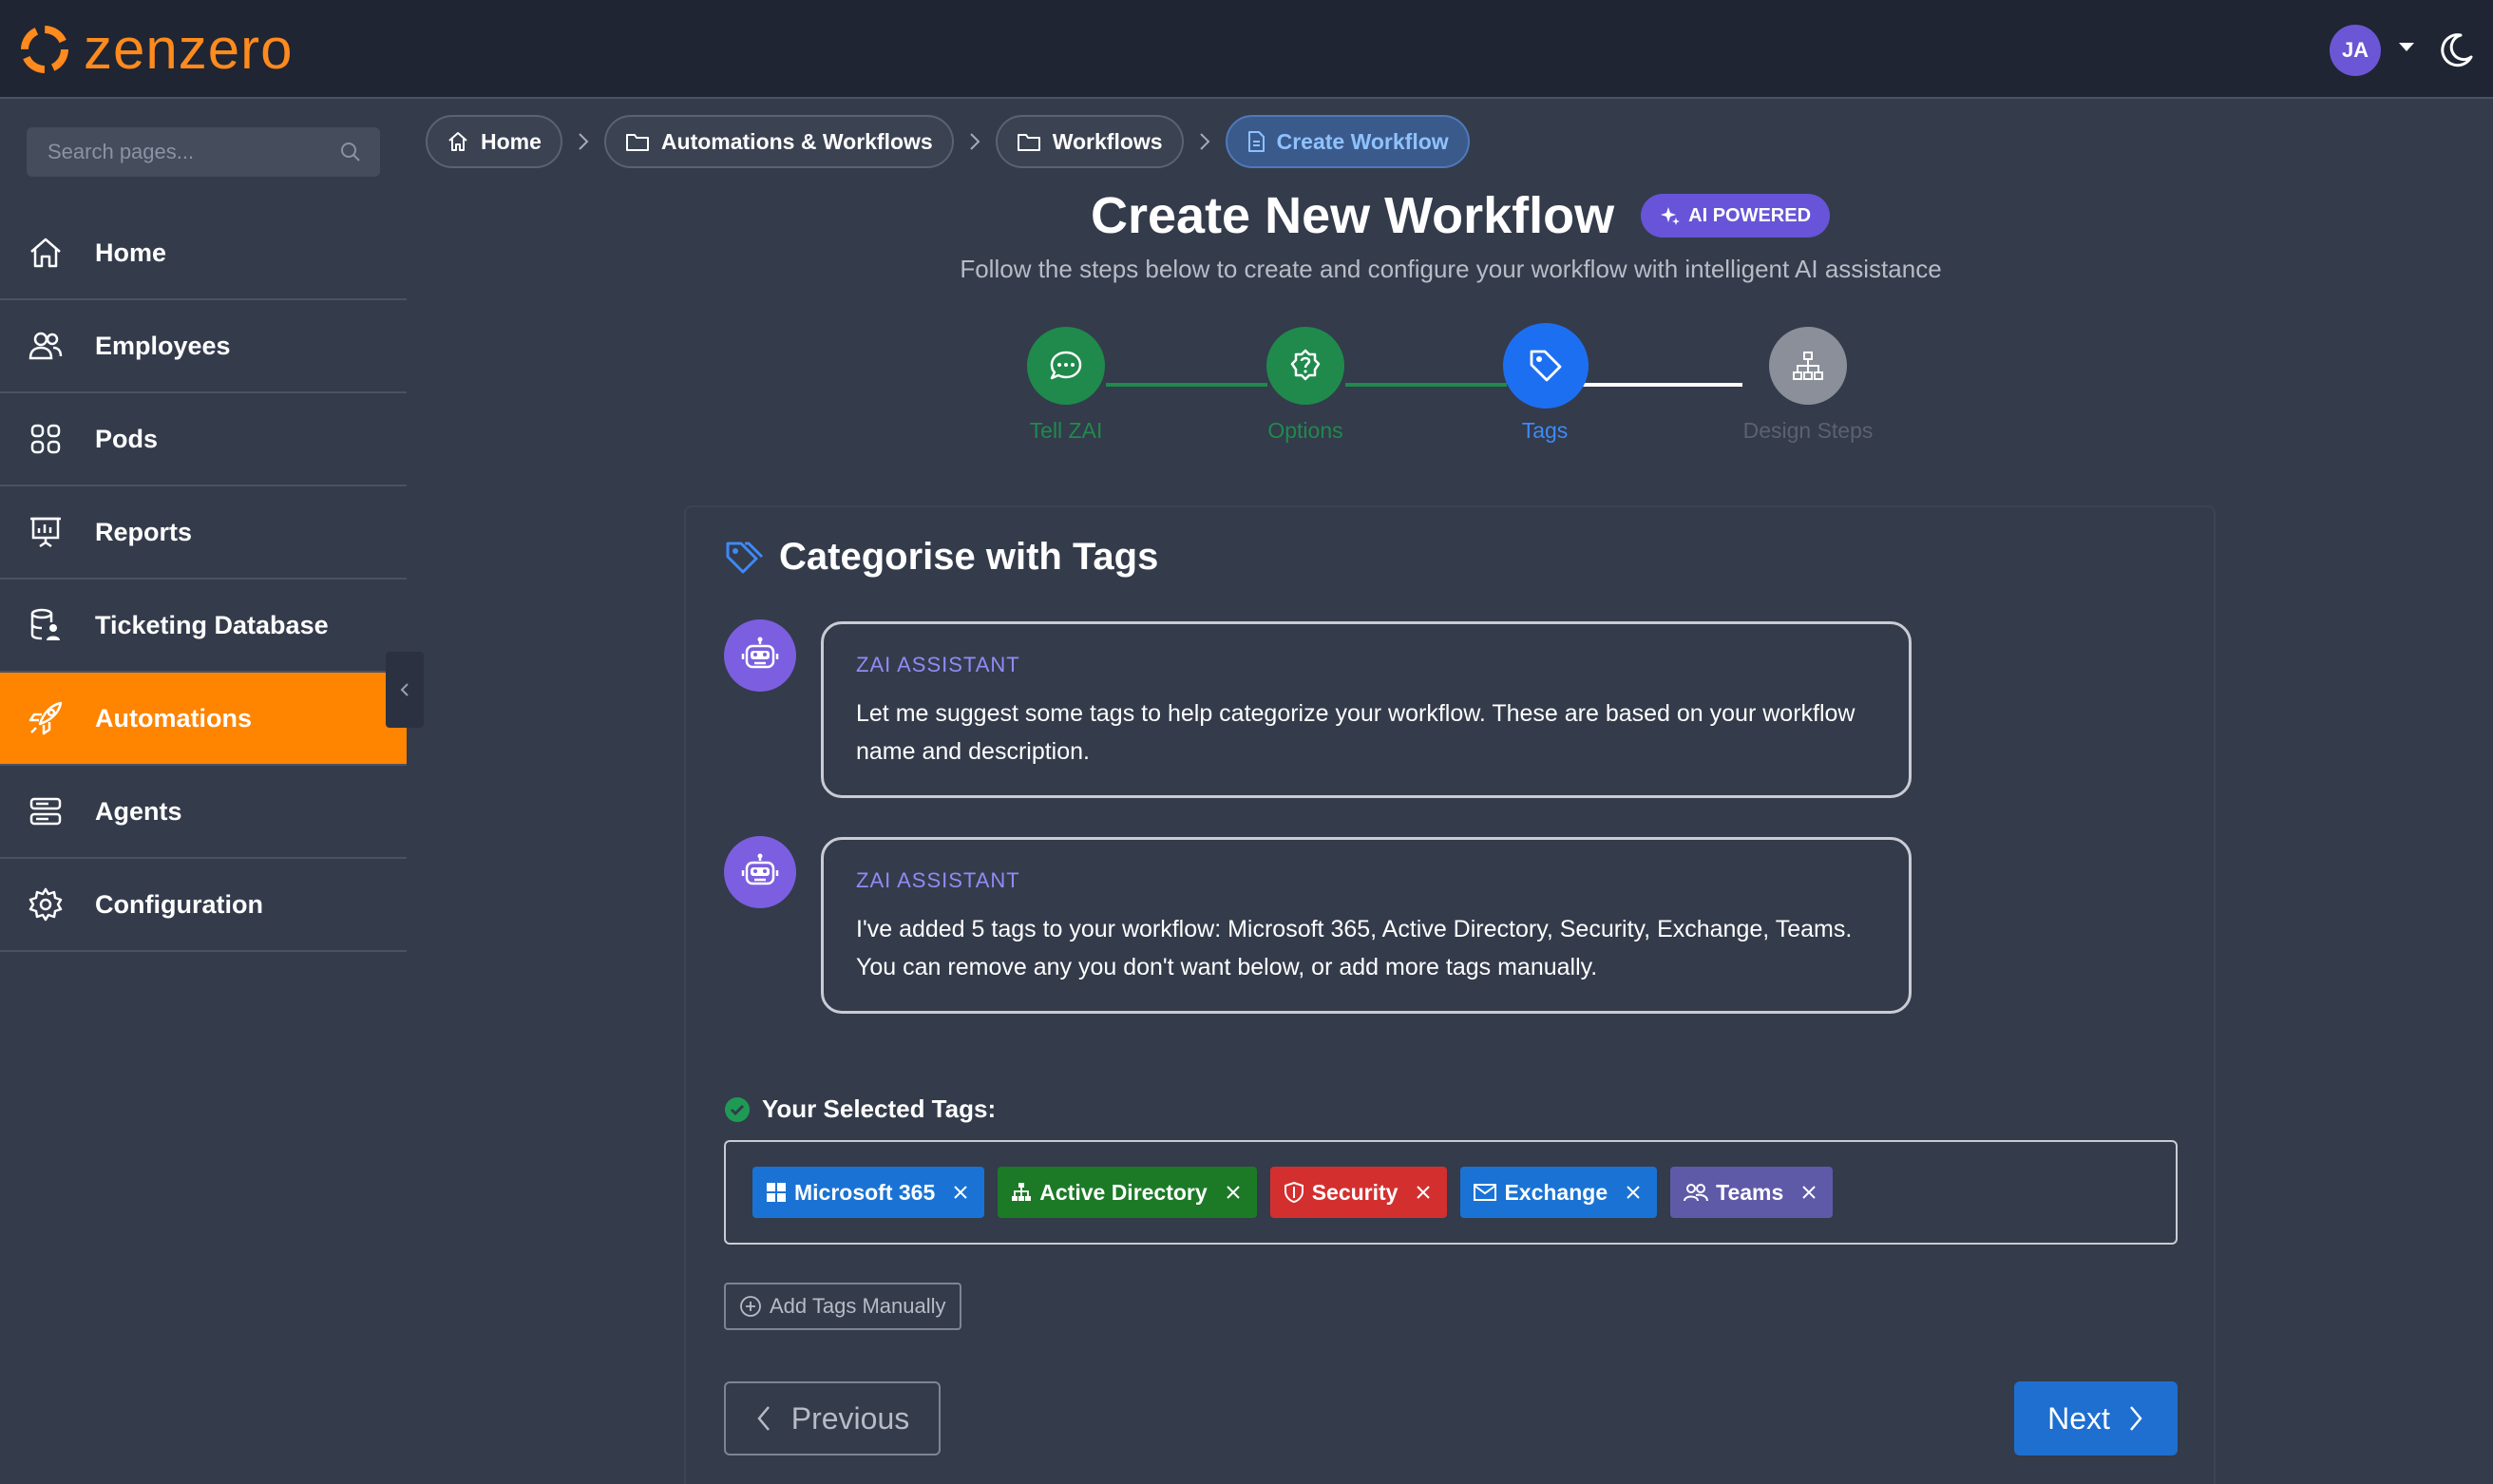 This screenshot has width=2493, height=1484. What do you see at coordinates (45, 624) in the screenshot?
I see `database-user-icon` at bounding box center [45, 624].